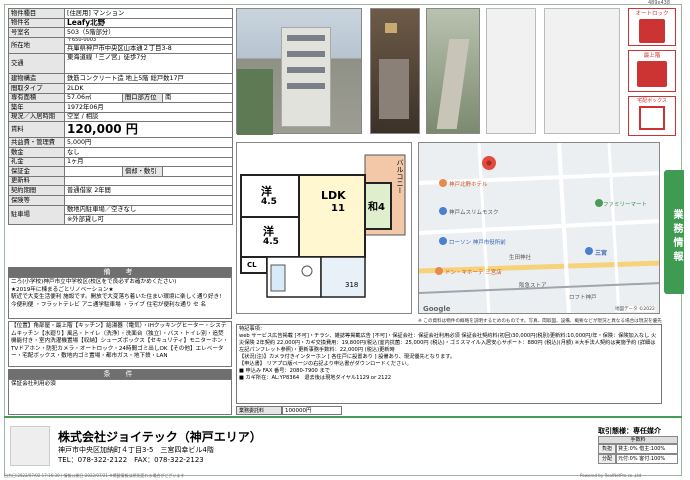  What do you see at coordinates (312, 410) in the screenshot?
I see `fee-value: 100000円` at bounding box center [312, 410].